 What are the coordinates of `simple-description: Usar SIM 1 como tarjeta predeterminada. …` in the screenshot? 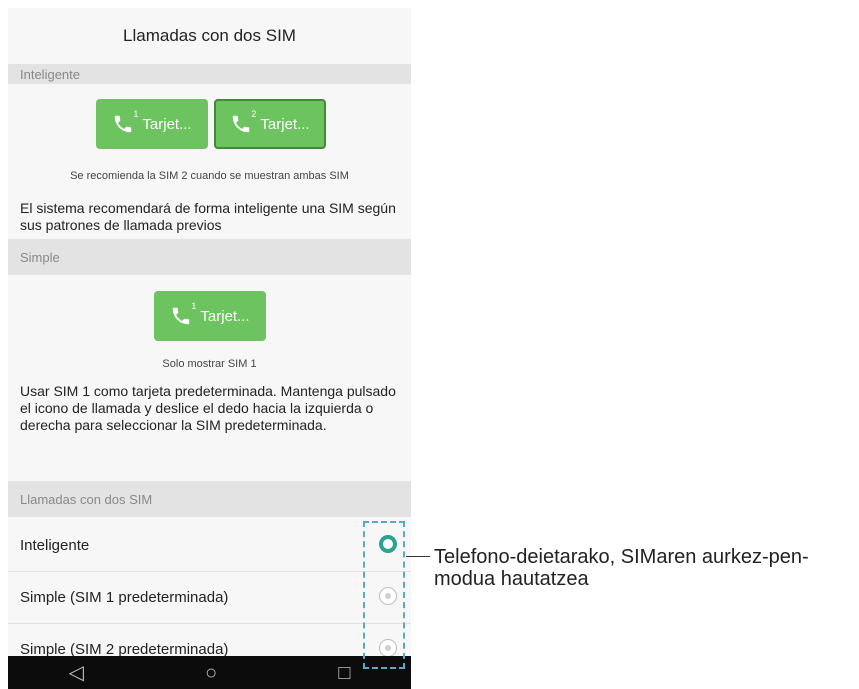 It's located at (208, 408).